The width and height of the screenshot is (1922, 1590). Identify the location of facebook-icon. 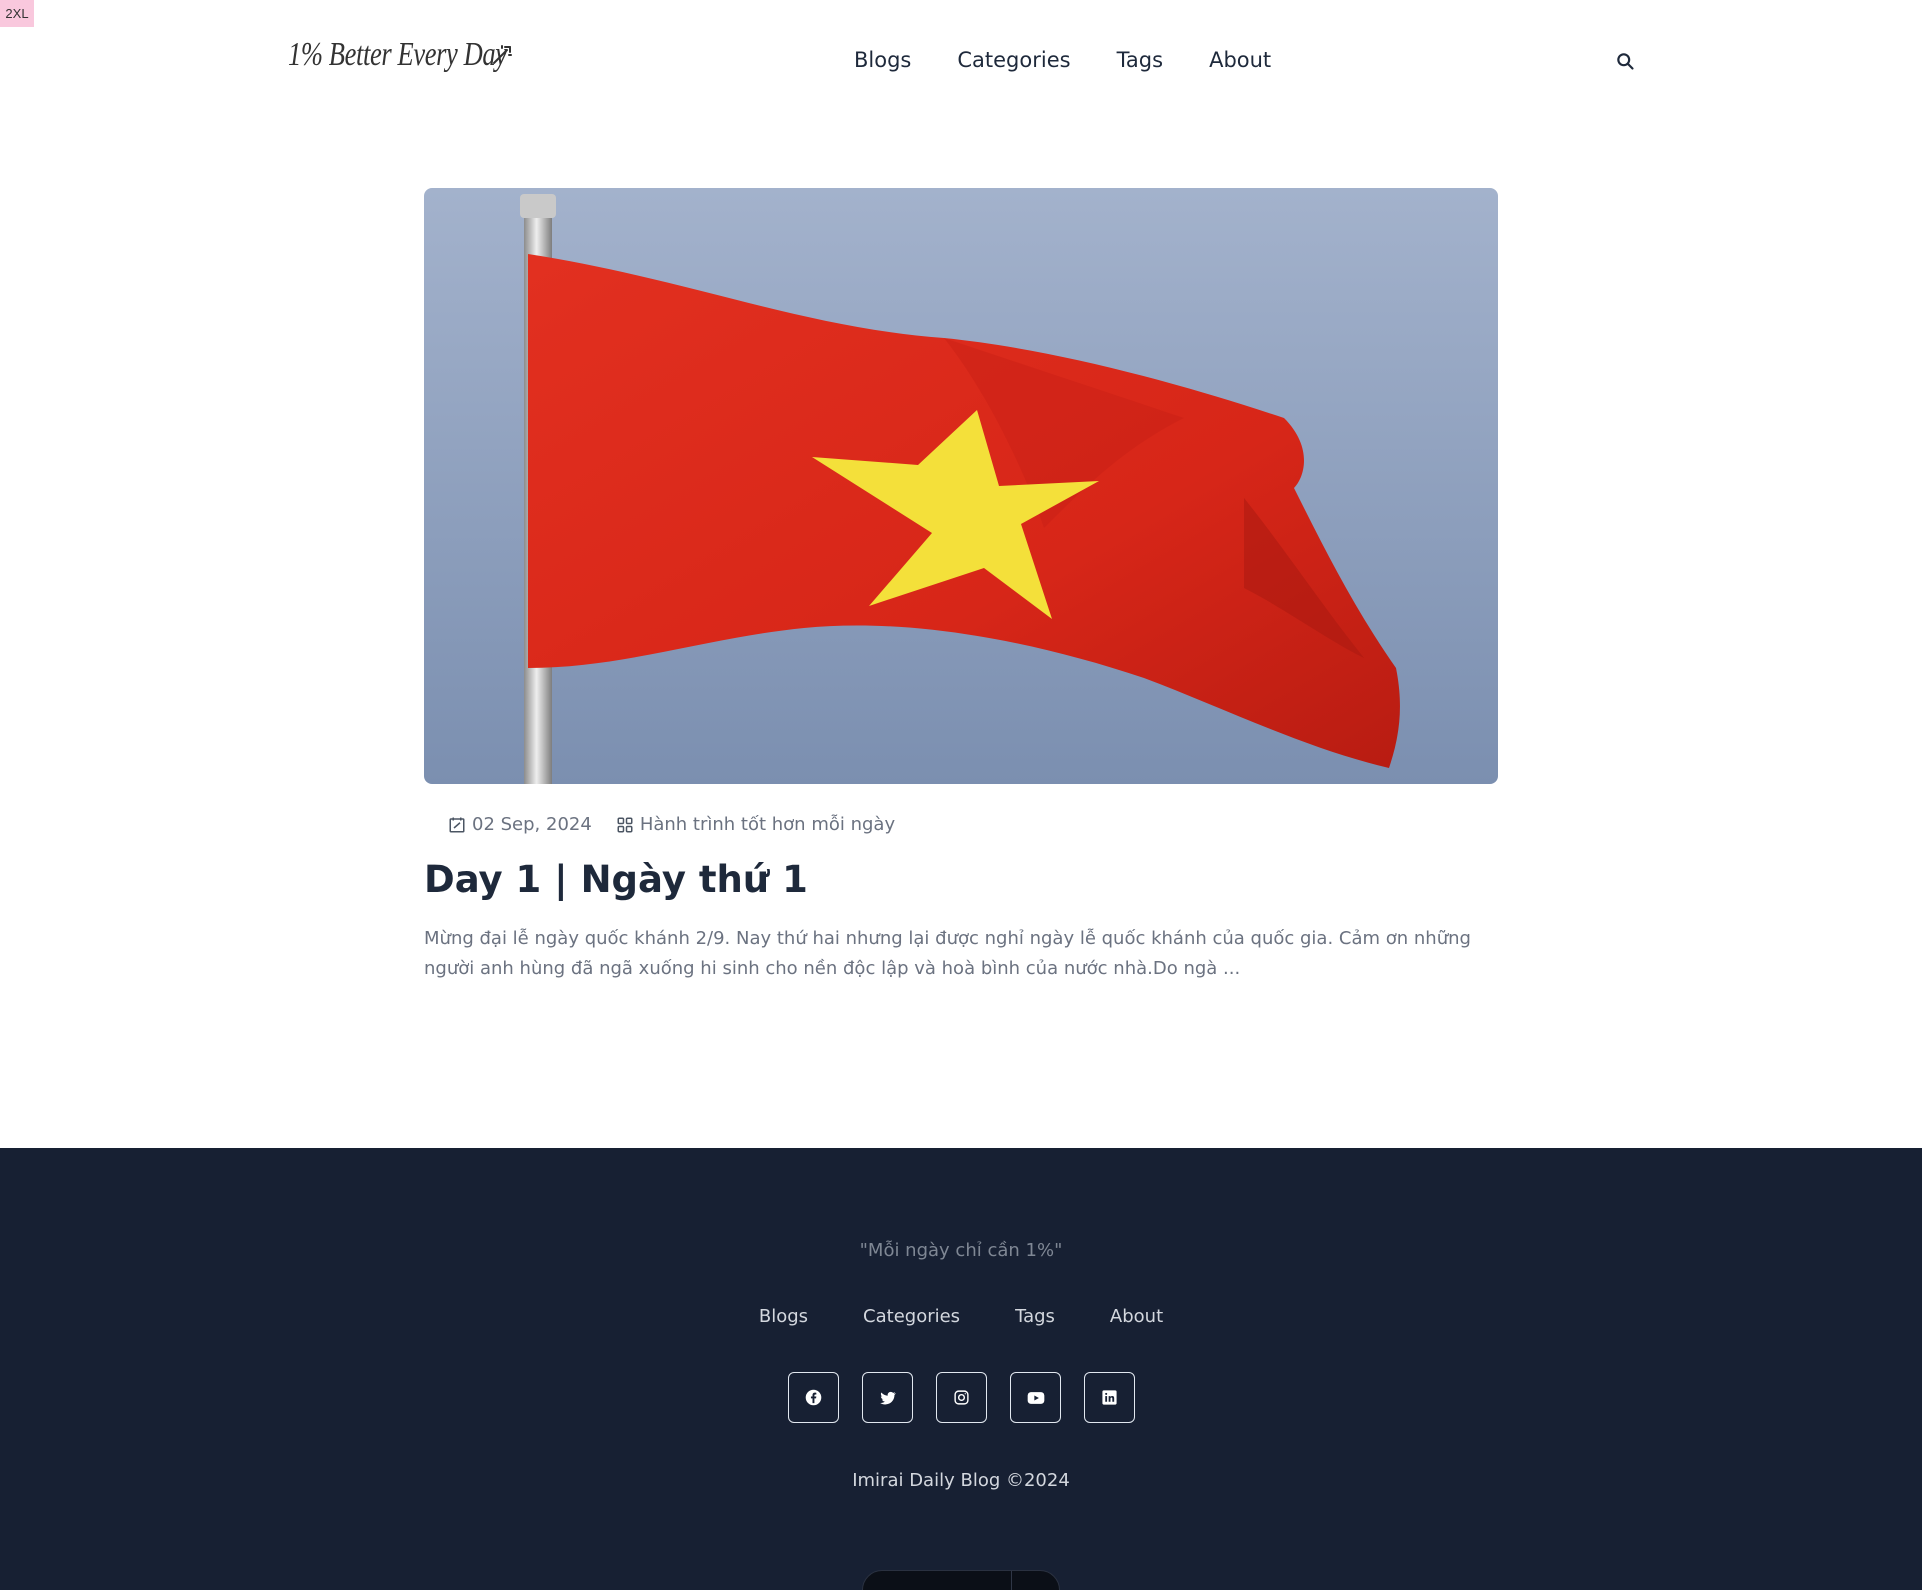
(813, 1397).